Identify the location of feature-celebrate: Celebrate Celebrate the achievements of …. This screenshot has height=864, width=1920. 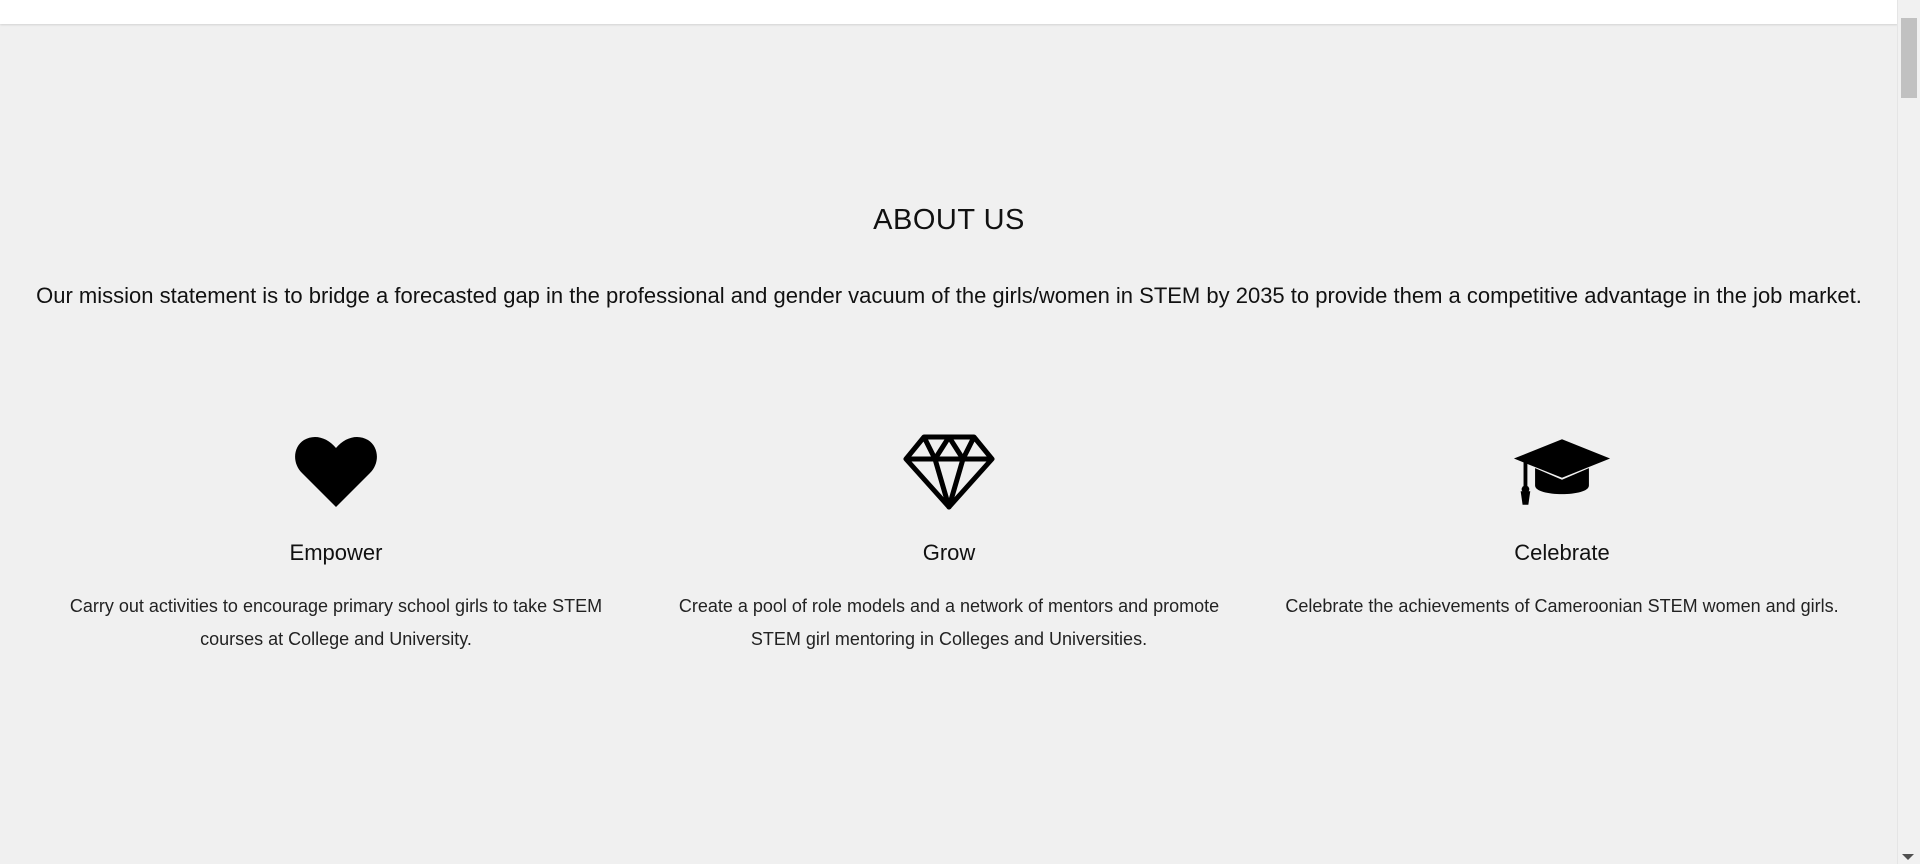
(1562, 582).